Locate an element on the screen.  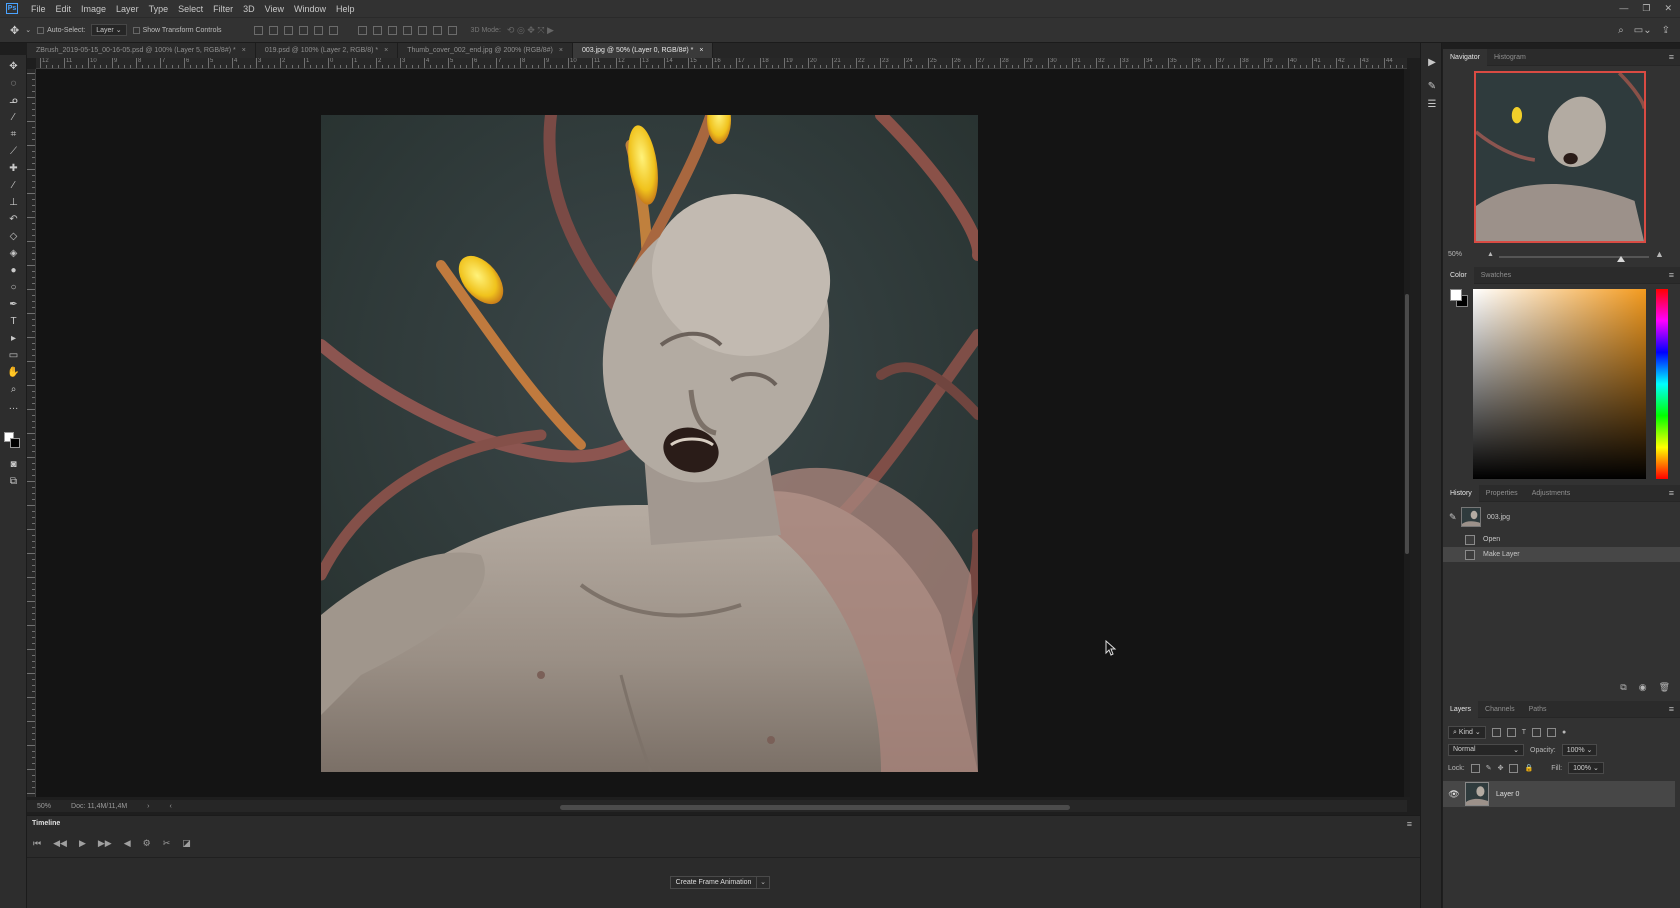
distribute-right-icon is located at coordinates (437, 30).